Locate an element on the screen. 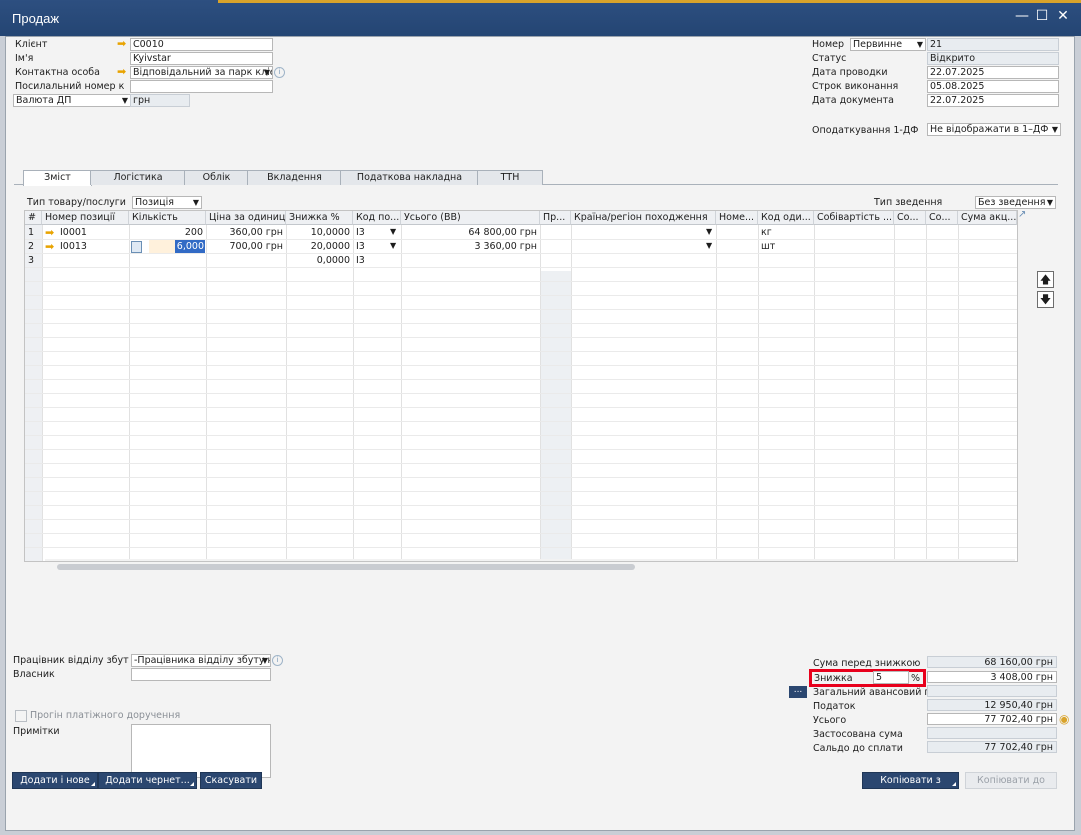  cell-price: 360,00 грн is located at coordinates (246, 232).